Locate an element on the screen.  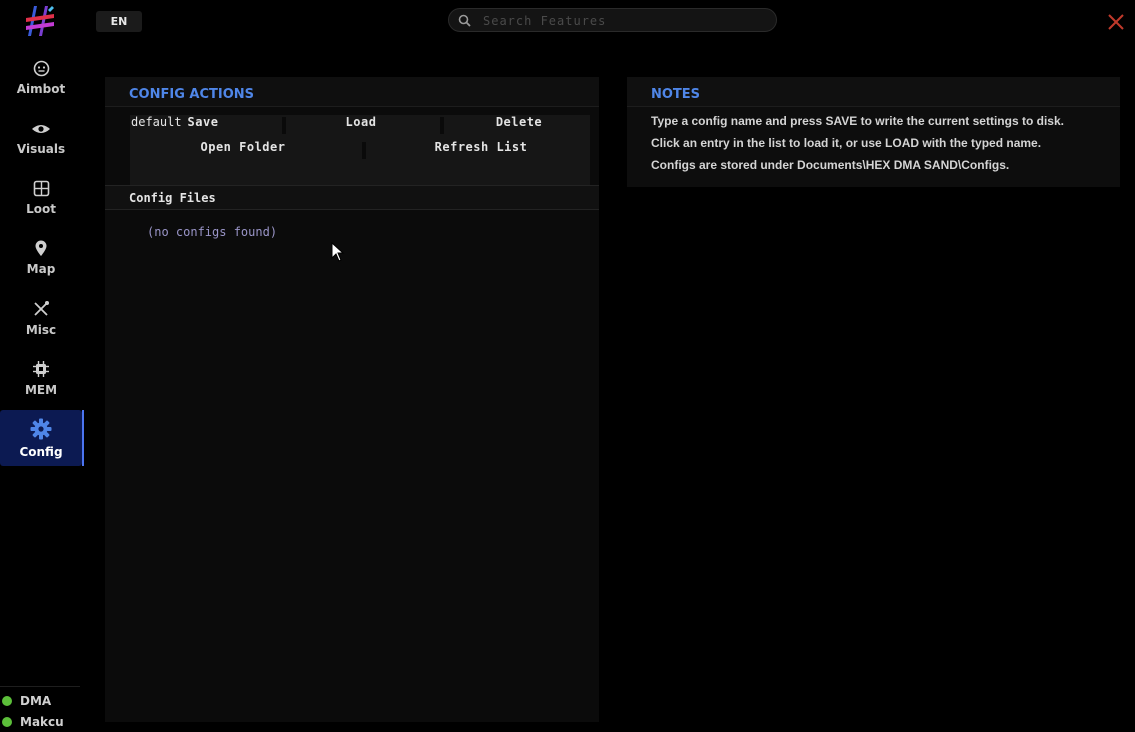
sidebar: Aimbot Visuals Loot Map Misc MEM Config is located at coordinates (42, 260).